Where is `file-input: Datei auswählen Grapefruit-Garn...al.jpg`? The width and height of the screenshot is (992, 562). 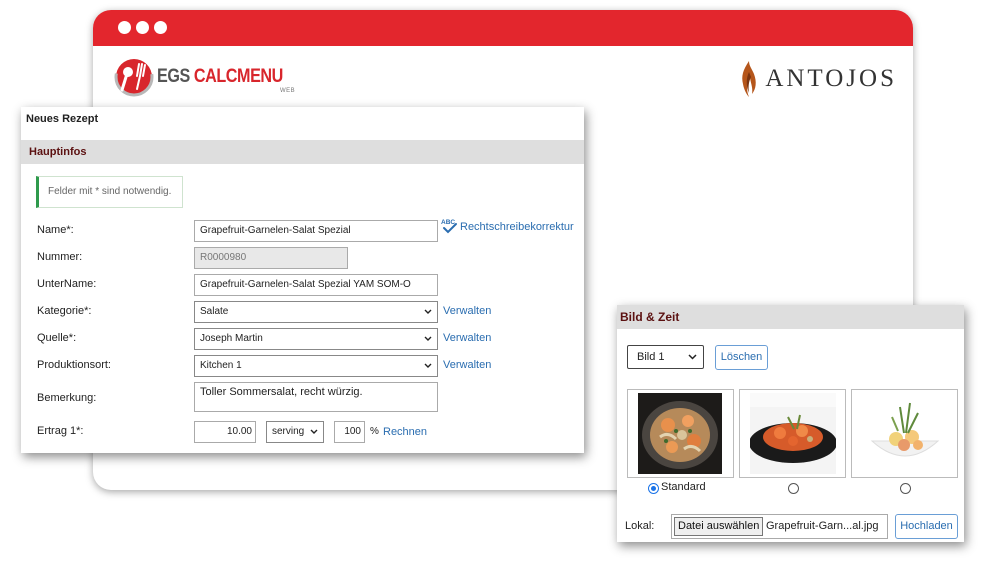
file-input: Datei auswählen Grapefruit-Garn...al.jpg is located at coordinates (779, 526).